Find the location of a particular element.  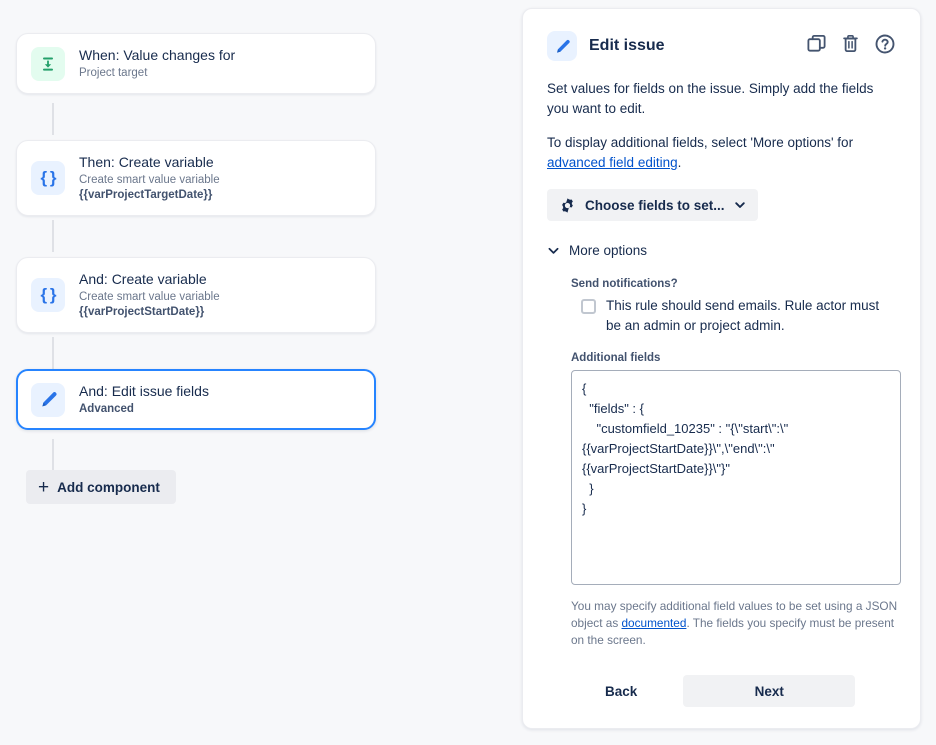

additional-fields-label: Additional fields is located at coordinates (616, 358).